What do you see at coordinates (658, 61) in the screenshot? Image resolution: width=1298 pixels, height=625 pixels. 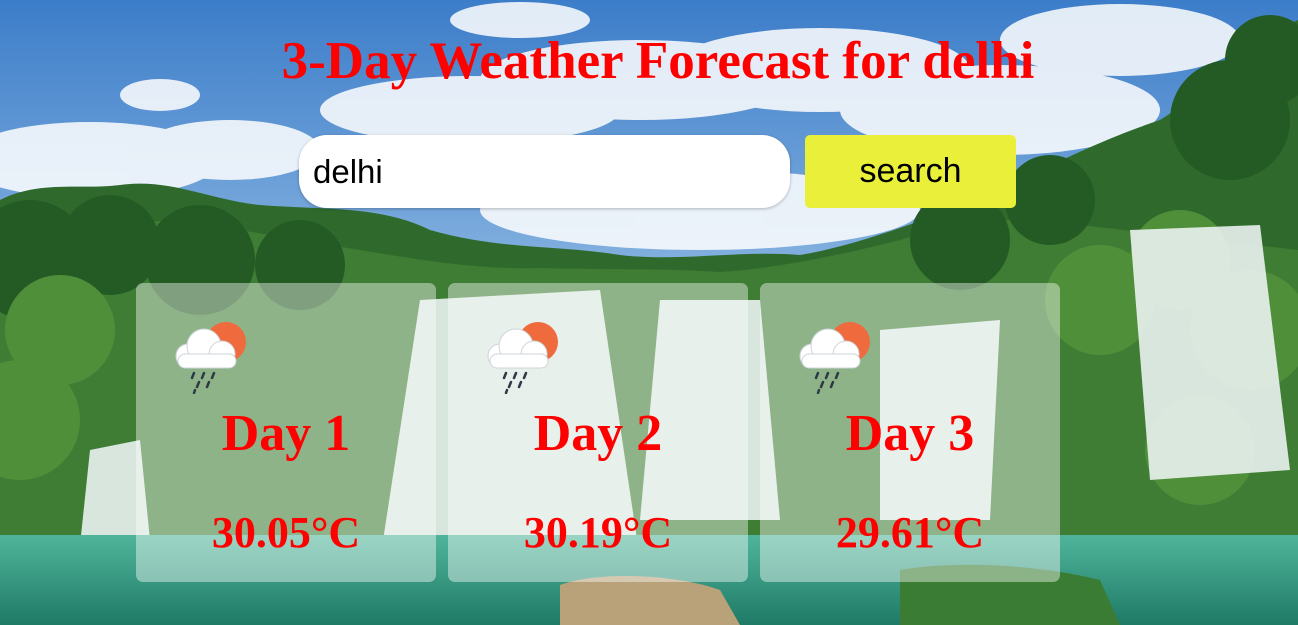 I see `page-title: 3-Day Weather Forecast for delhi` at bounding box center [658, 61].